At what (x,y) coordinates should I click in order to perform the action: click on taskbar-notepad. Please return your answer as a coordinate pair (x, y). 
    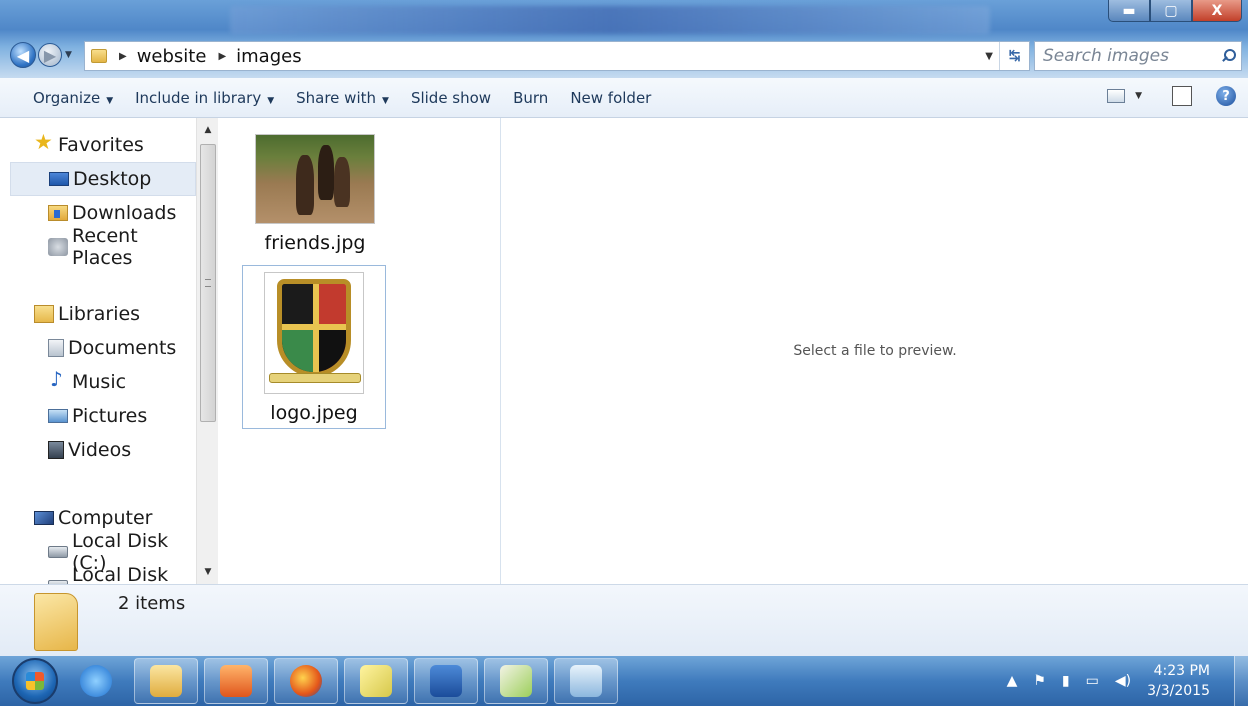
    Looking at the image, I should click on (586, 681).